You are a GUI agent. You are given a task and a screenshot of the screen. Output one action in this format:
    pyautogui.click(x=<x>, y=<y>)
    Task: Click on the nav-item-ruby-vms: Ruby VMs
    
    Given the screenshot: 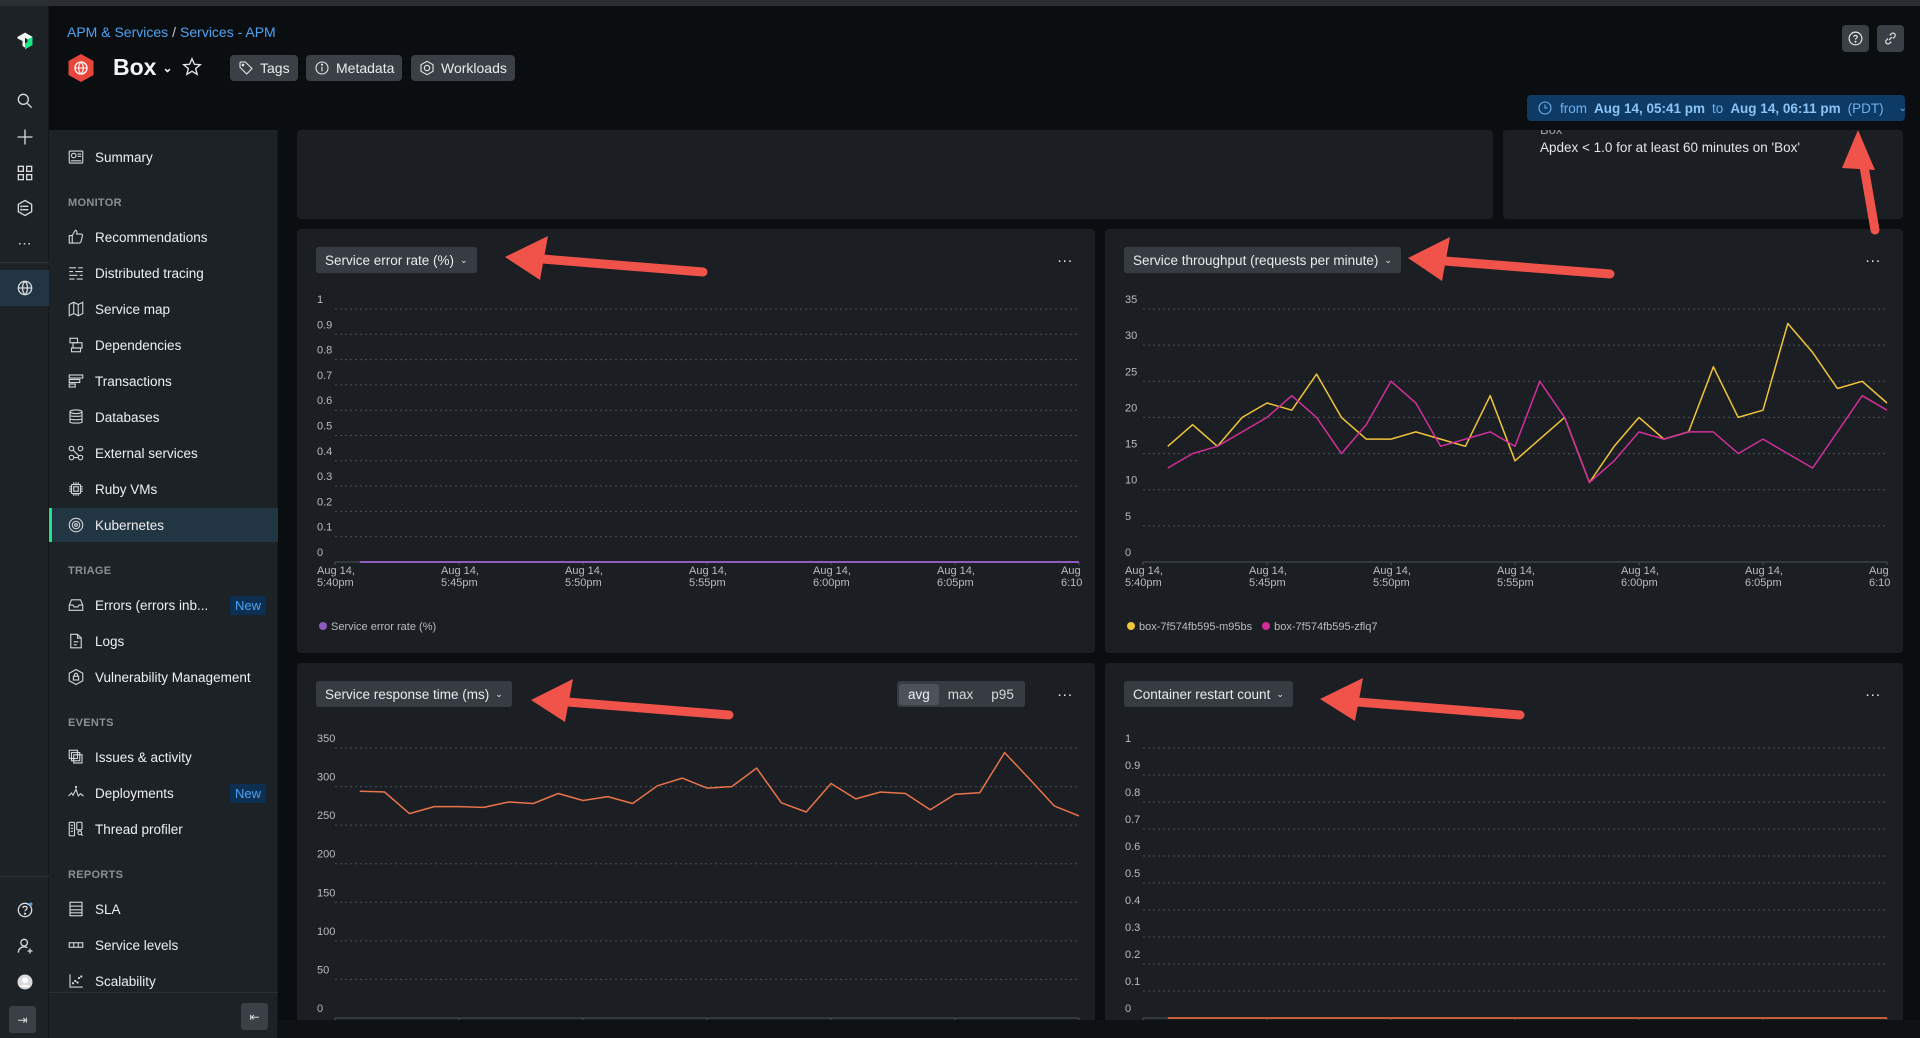 What is the action you would take?
    pyautogui.click(x=163, y=489)
    